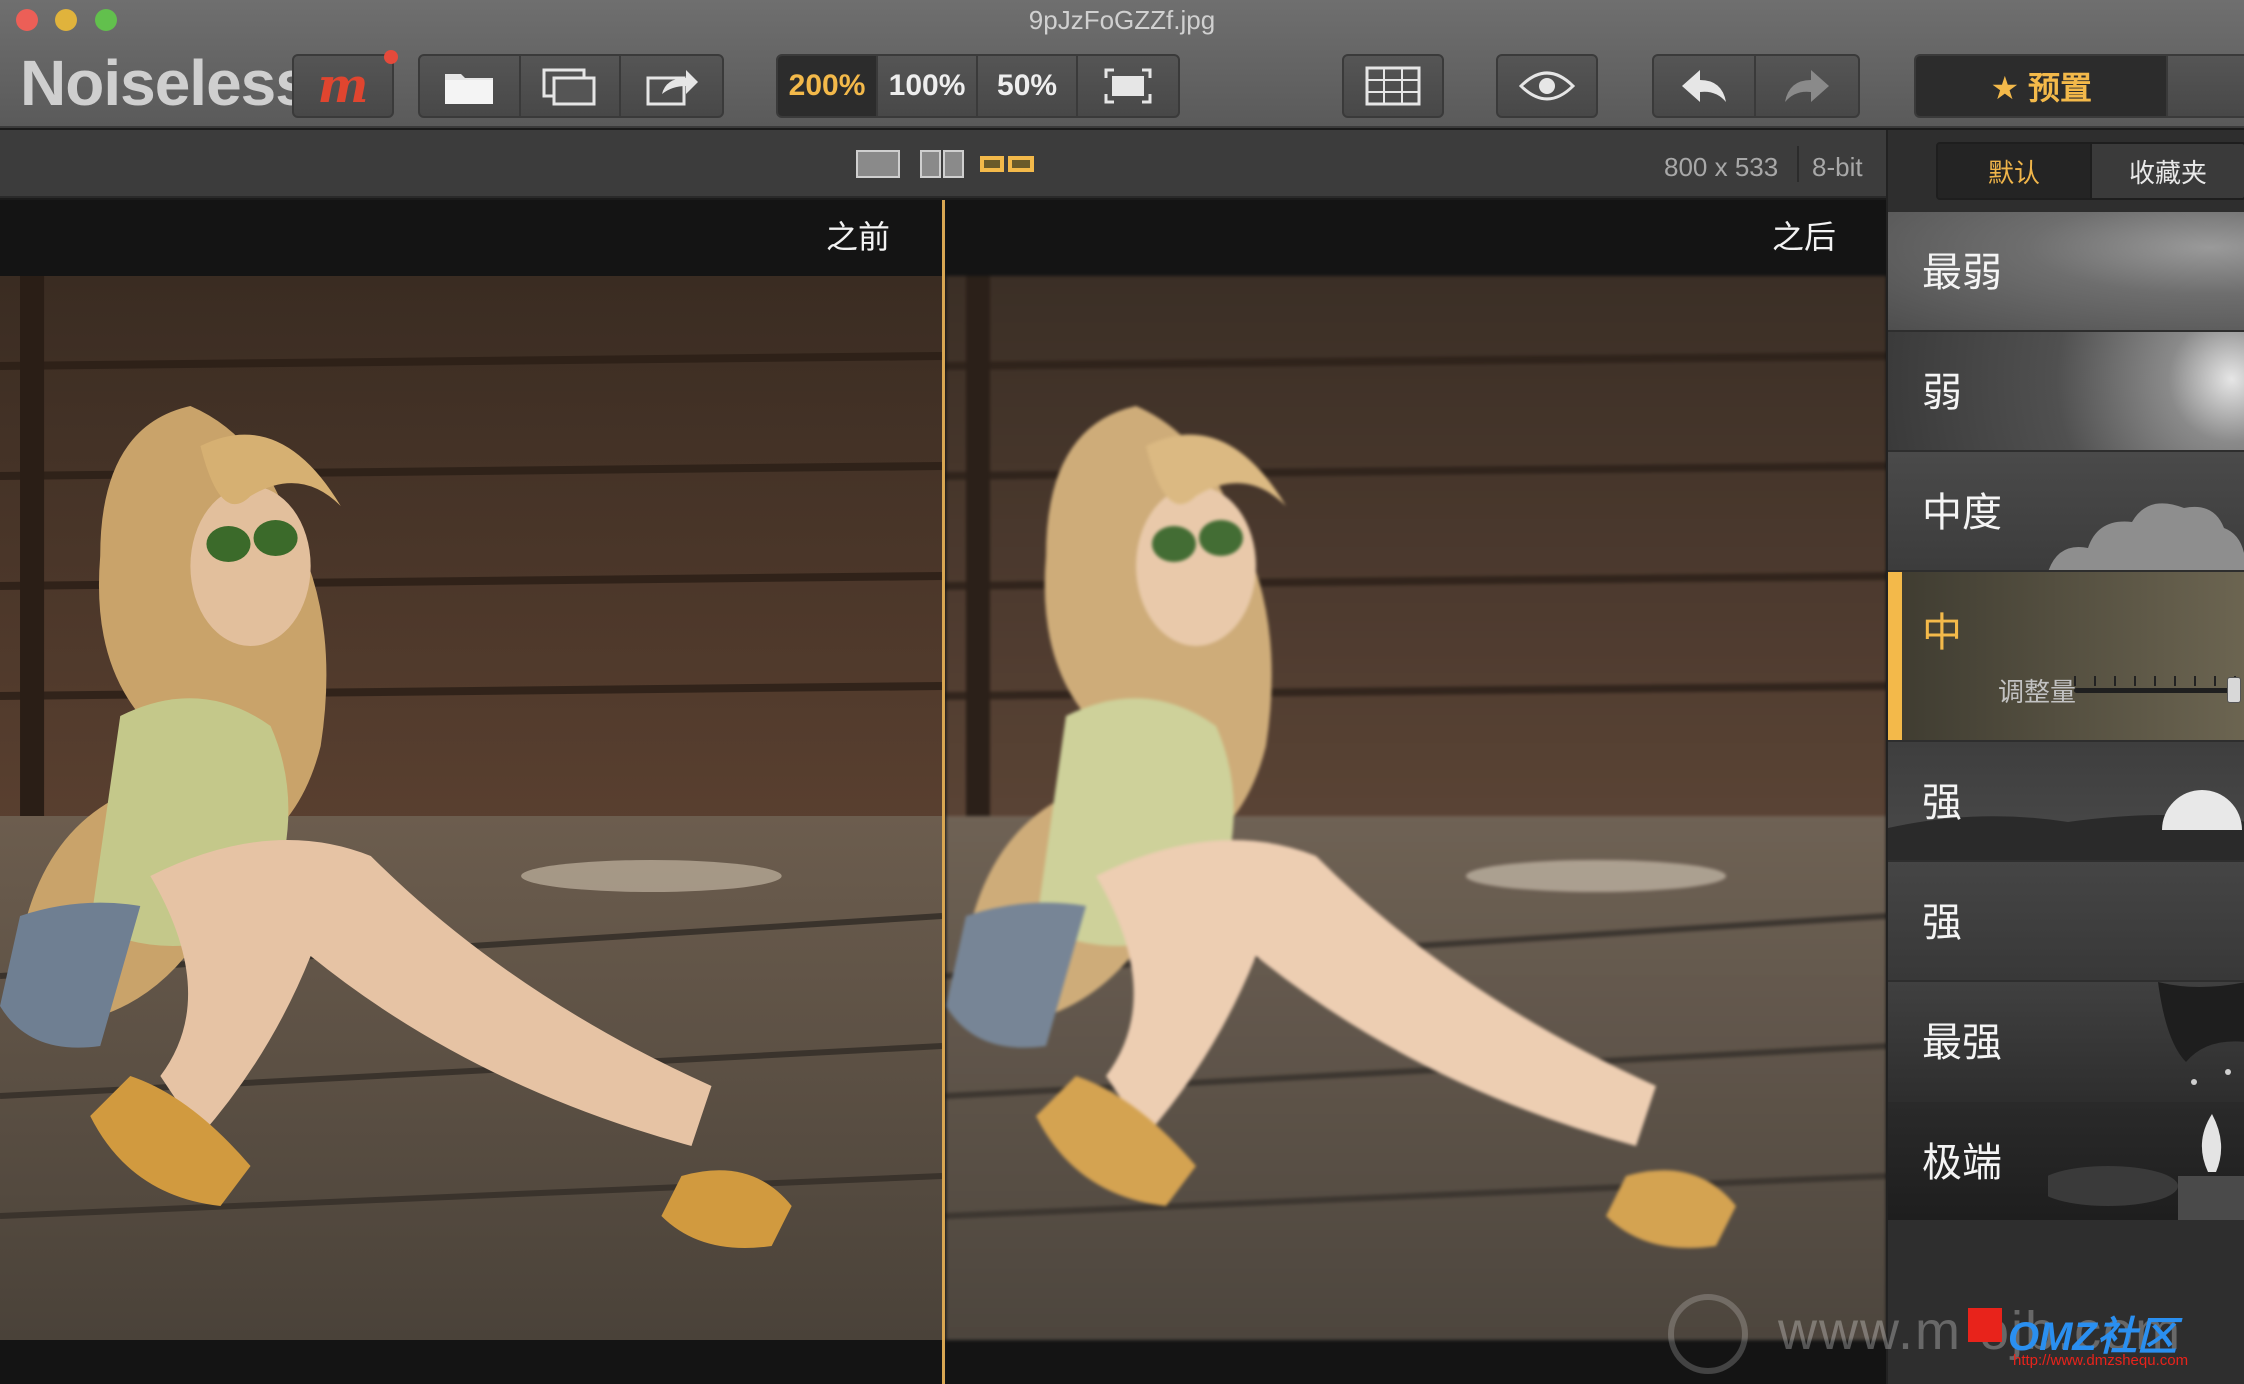 This screenshot has width=2244, height=1384. What do you see at coordinates (1942, 633) in the screenshot?
I see `preset-label: 中` at bounding box center [1942, 633].